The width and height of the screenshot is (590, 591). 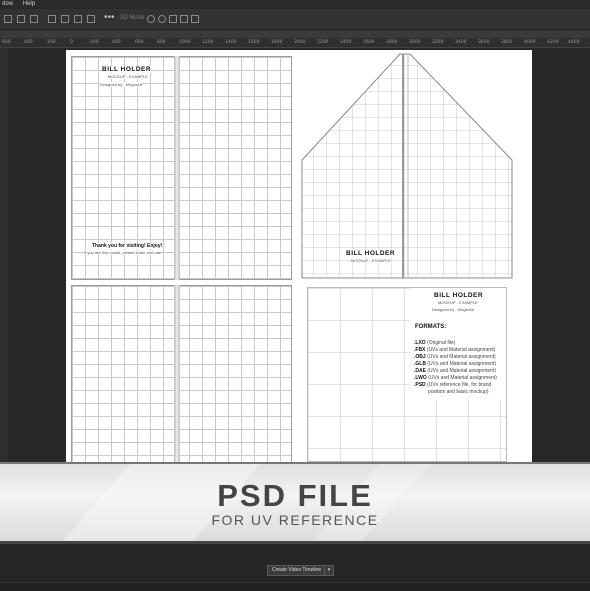 What do you see at coordinates (295, 34) in the screenshot?
I see `document-tab-bar` at bounding box center [295, 34].